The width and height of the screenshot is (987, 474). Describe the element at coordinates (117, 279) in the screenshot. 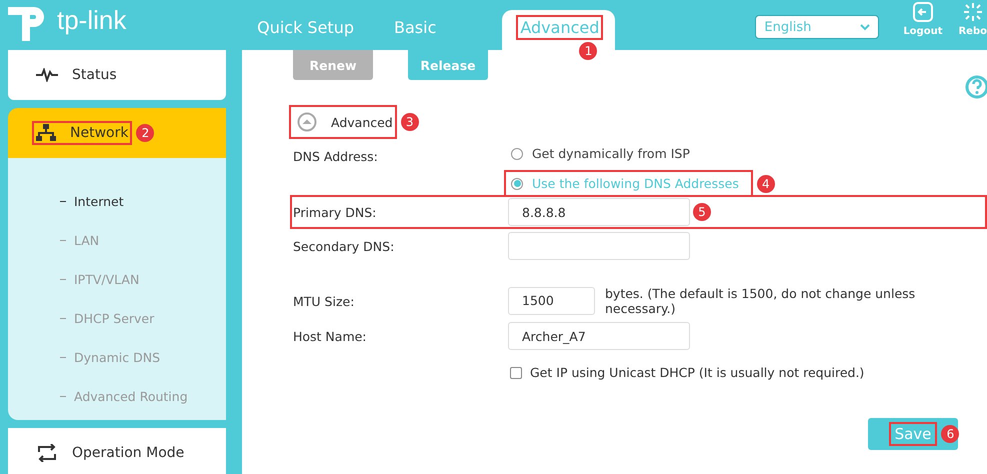

I see `submenu-item: IPTV/VLAN` at that location.